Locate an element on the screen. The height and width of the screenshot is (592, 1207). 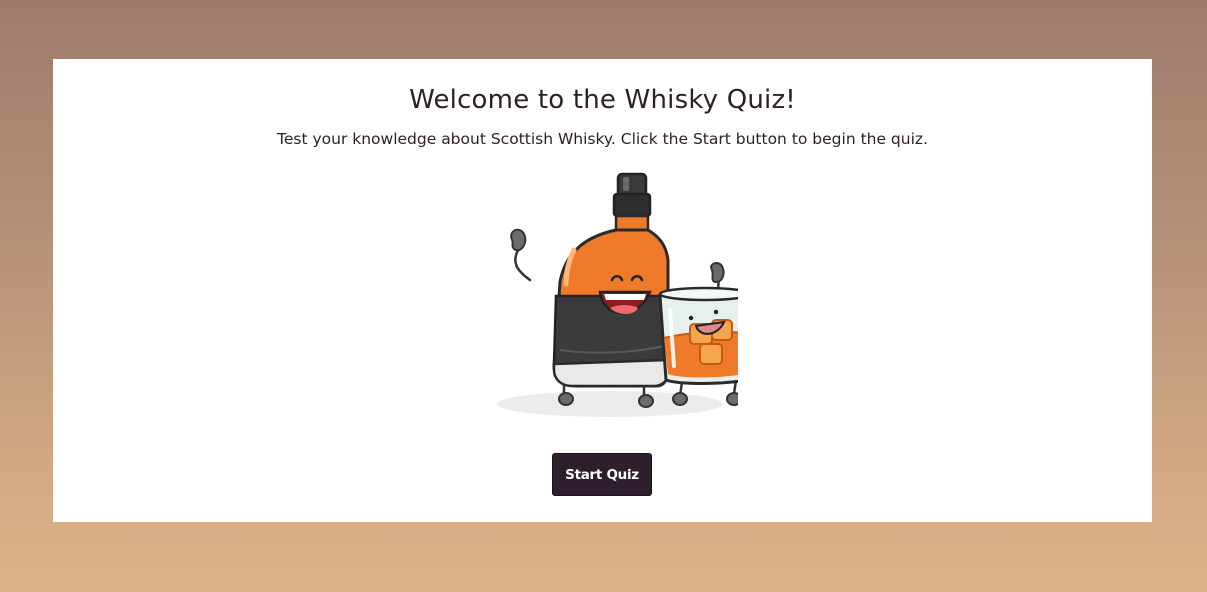
start-quiz-button: Start Quiz is located at coordinates (602, 474).